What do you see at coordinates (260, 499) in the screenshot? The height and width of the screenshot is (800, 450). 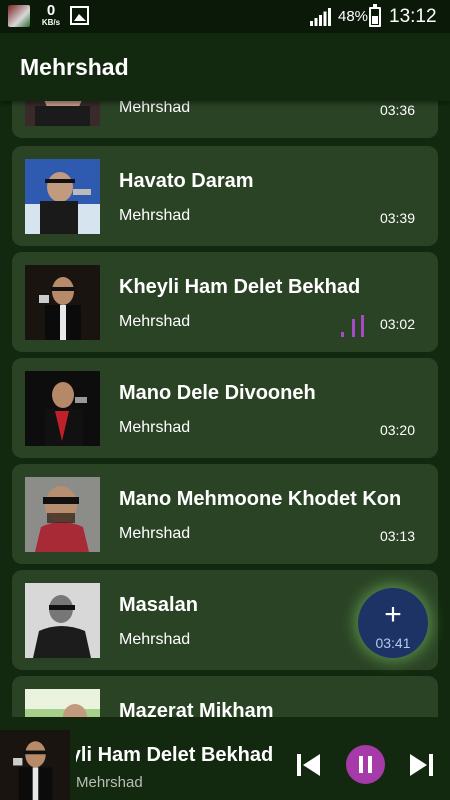 I see `song-title: Mano Mehmoone Khodet Kon` at bounding box center [260, 499].